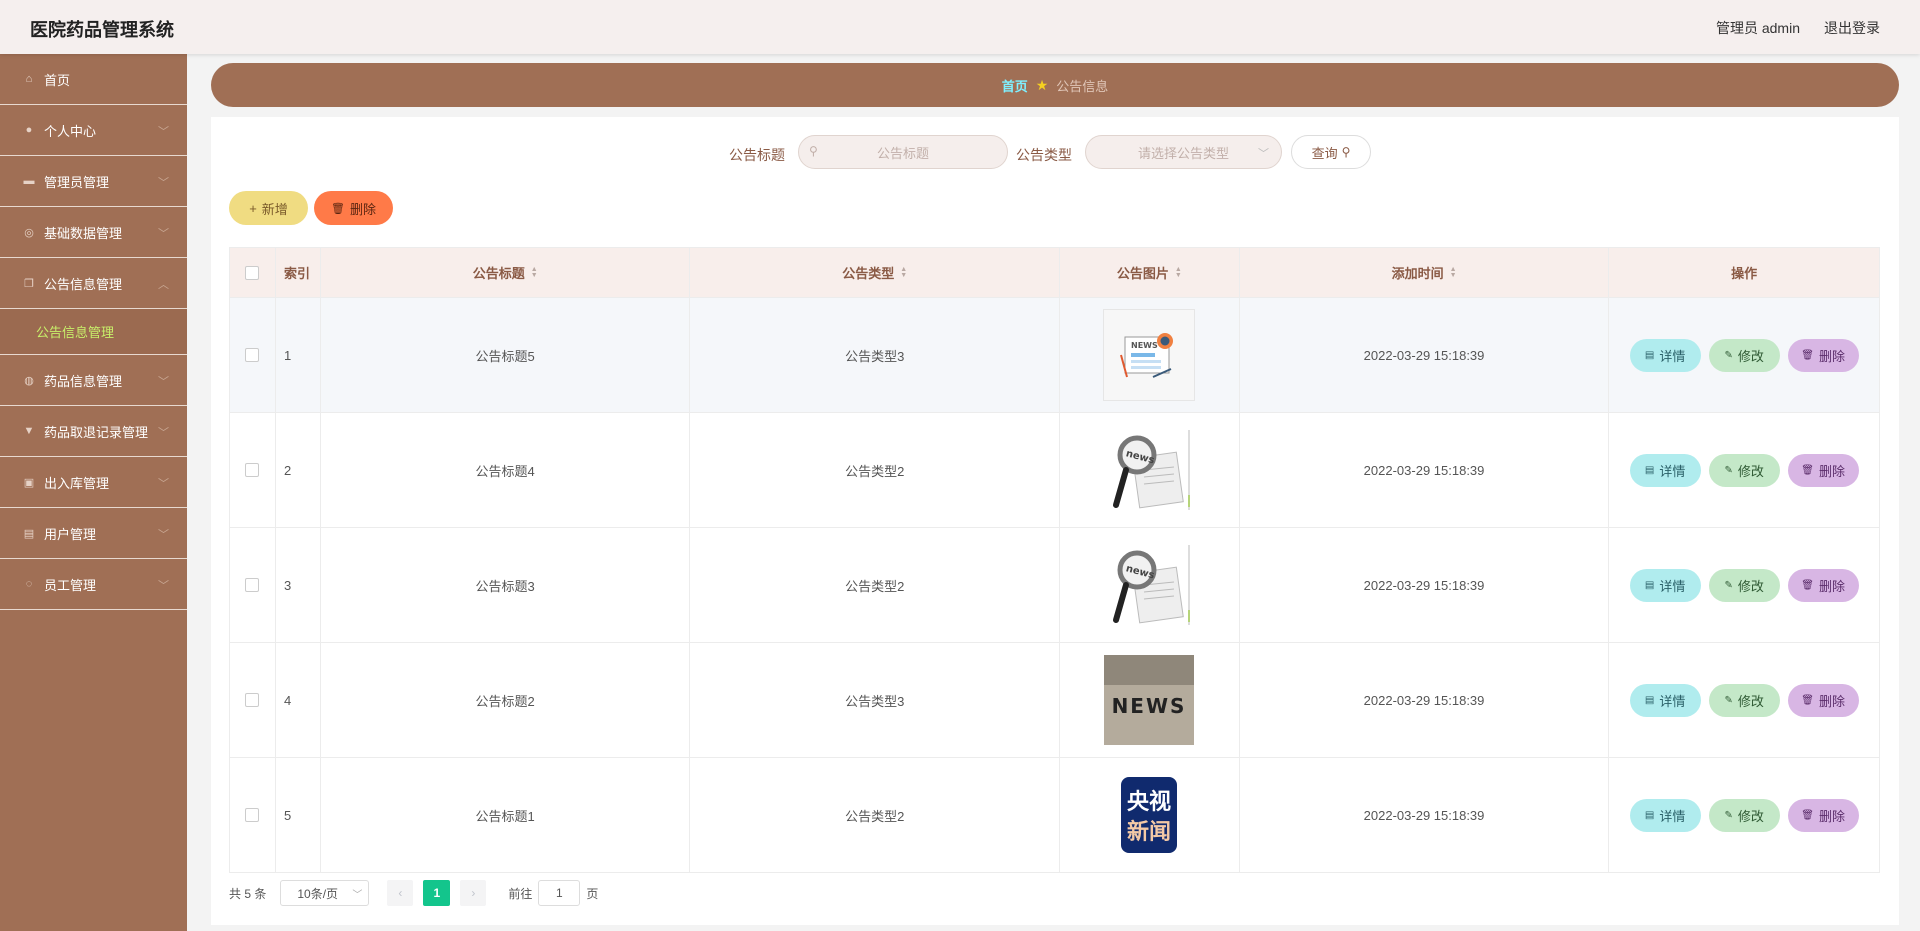  Describe the element at coordinates (437, 893) in the screenshot. I see `page-number-current: 1` at that location.